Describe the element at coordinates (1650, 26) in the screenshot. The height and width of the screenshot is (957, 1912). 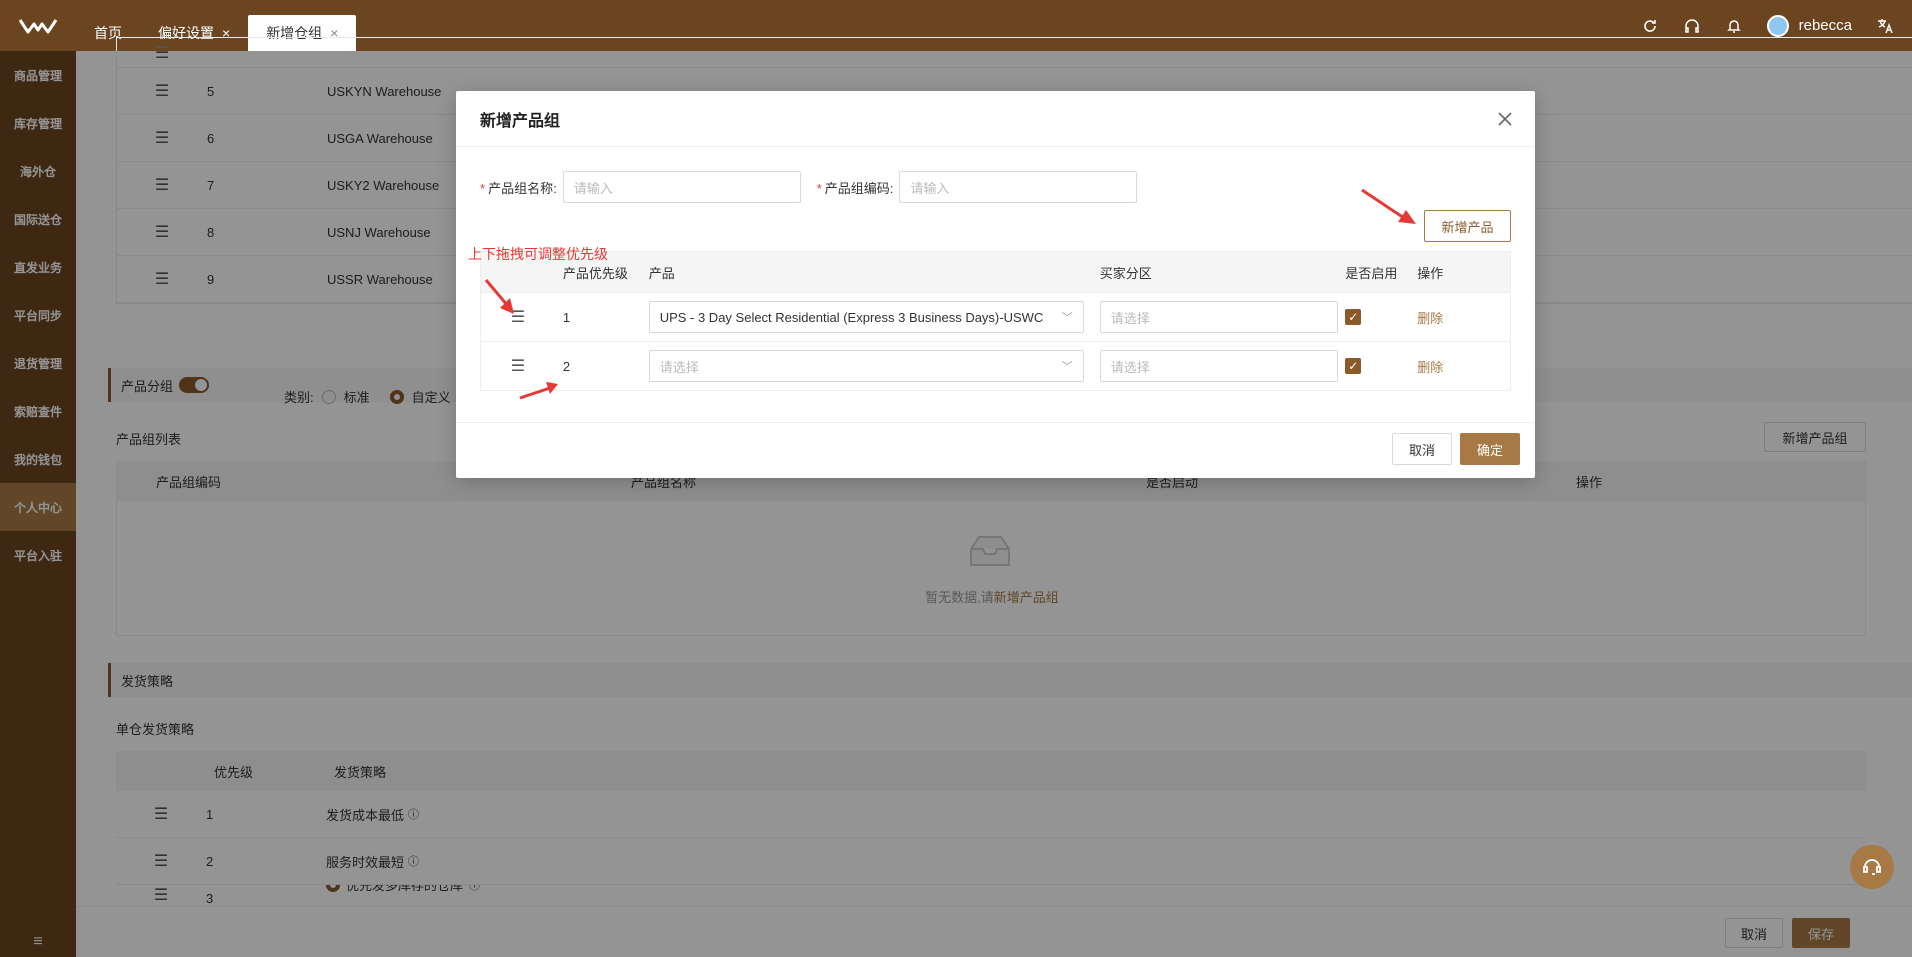
I see `refresh-icon` at that location.